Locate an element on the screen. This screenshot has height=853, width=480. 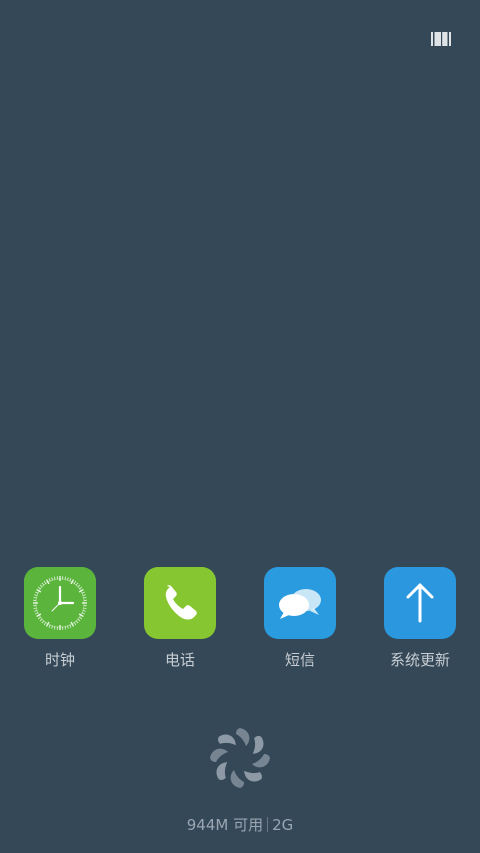
phone-tile is located at coordinates (180, 603).